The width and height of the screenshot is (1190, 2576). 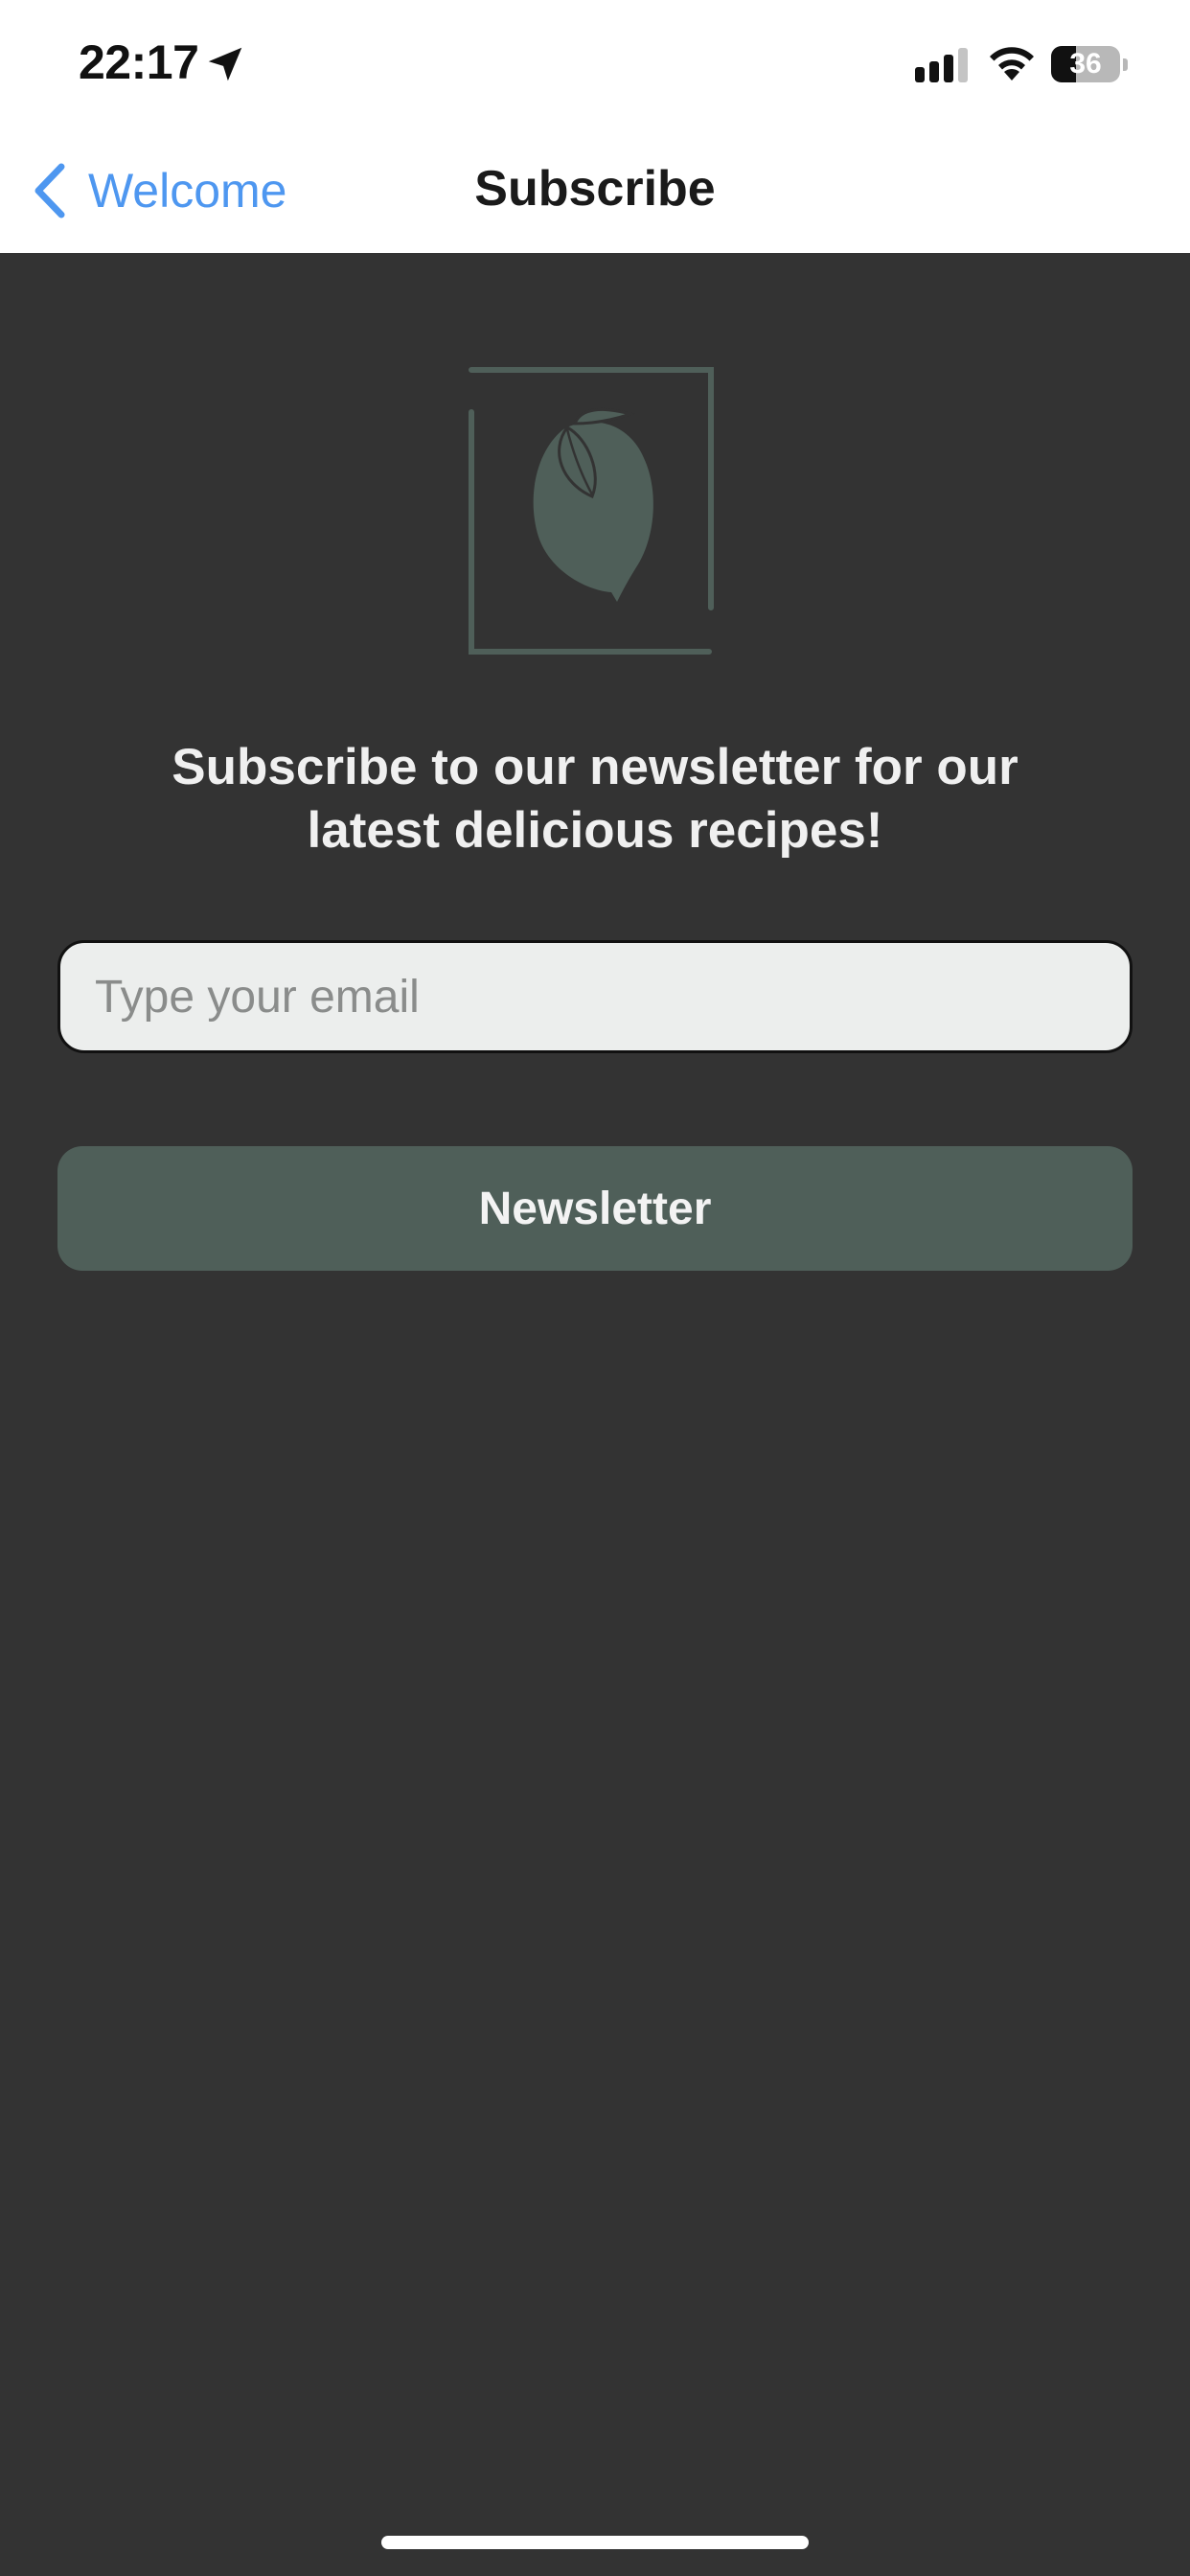 What do you see at coordinates (595, 1208) in the screenshot?
I see `newsletter-button: Newsletter` at bounding box center [595, 1208].